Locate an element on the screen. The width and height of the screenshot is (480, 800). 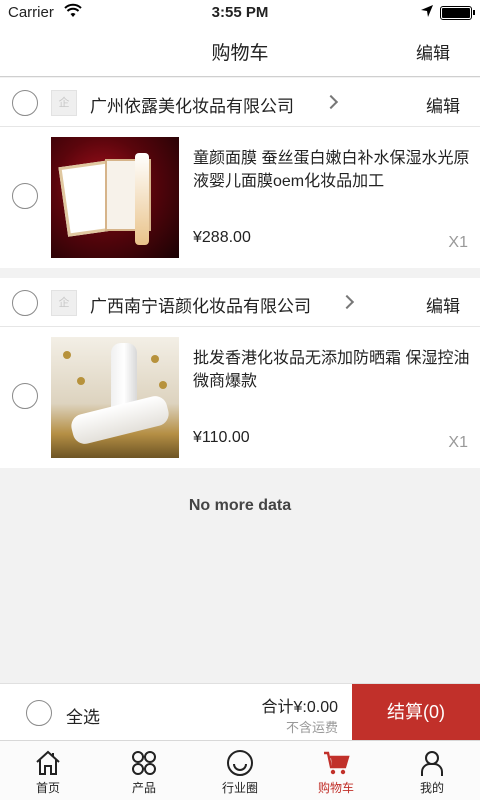
product-price: ¥110.00 is located at coordinates (221, 437).